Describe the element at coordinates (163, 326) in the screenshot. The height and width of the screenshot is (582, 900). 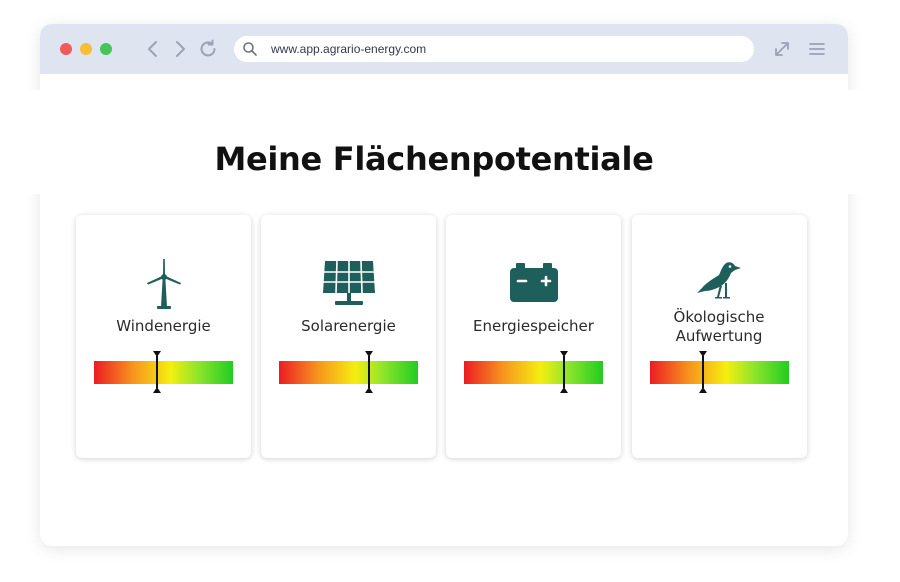
I see `card-label: Windenergie` at that location.